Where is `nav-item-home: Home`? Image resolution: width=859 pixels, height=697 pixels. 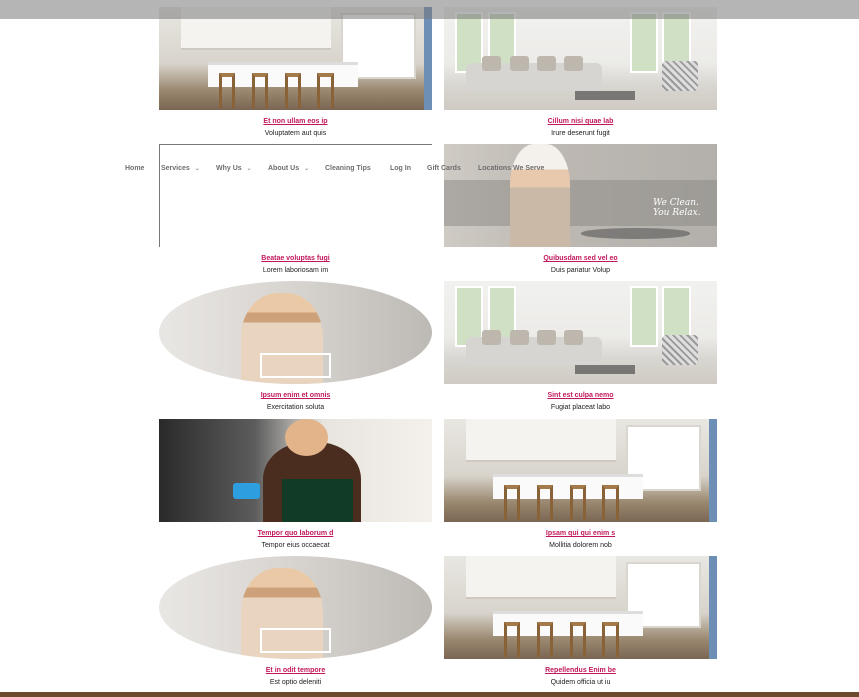
nav-item-home: Home is located at coordinates (134, 169).